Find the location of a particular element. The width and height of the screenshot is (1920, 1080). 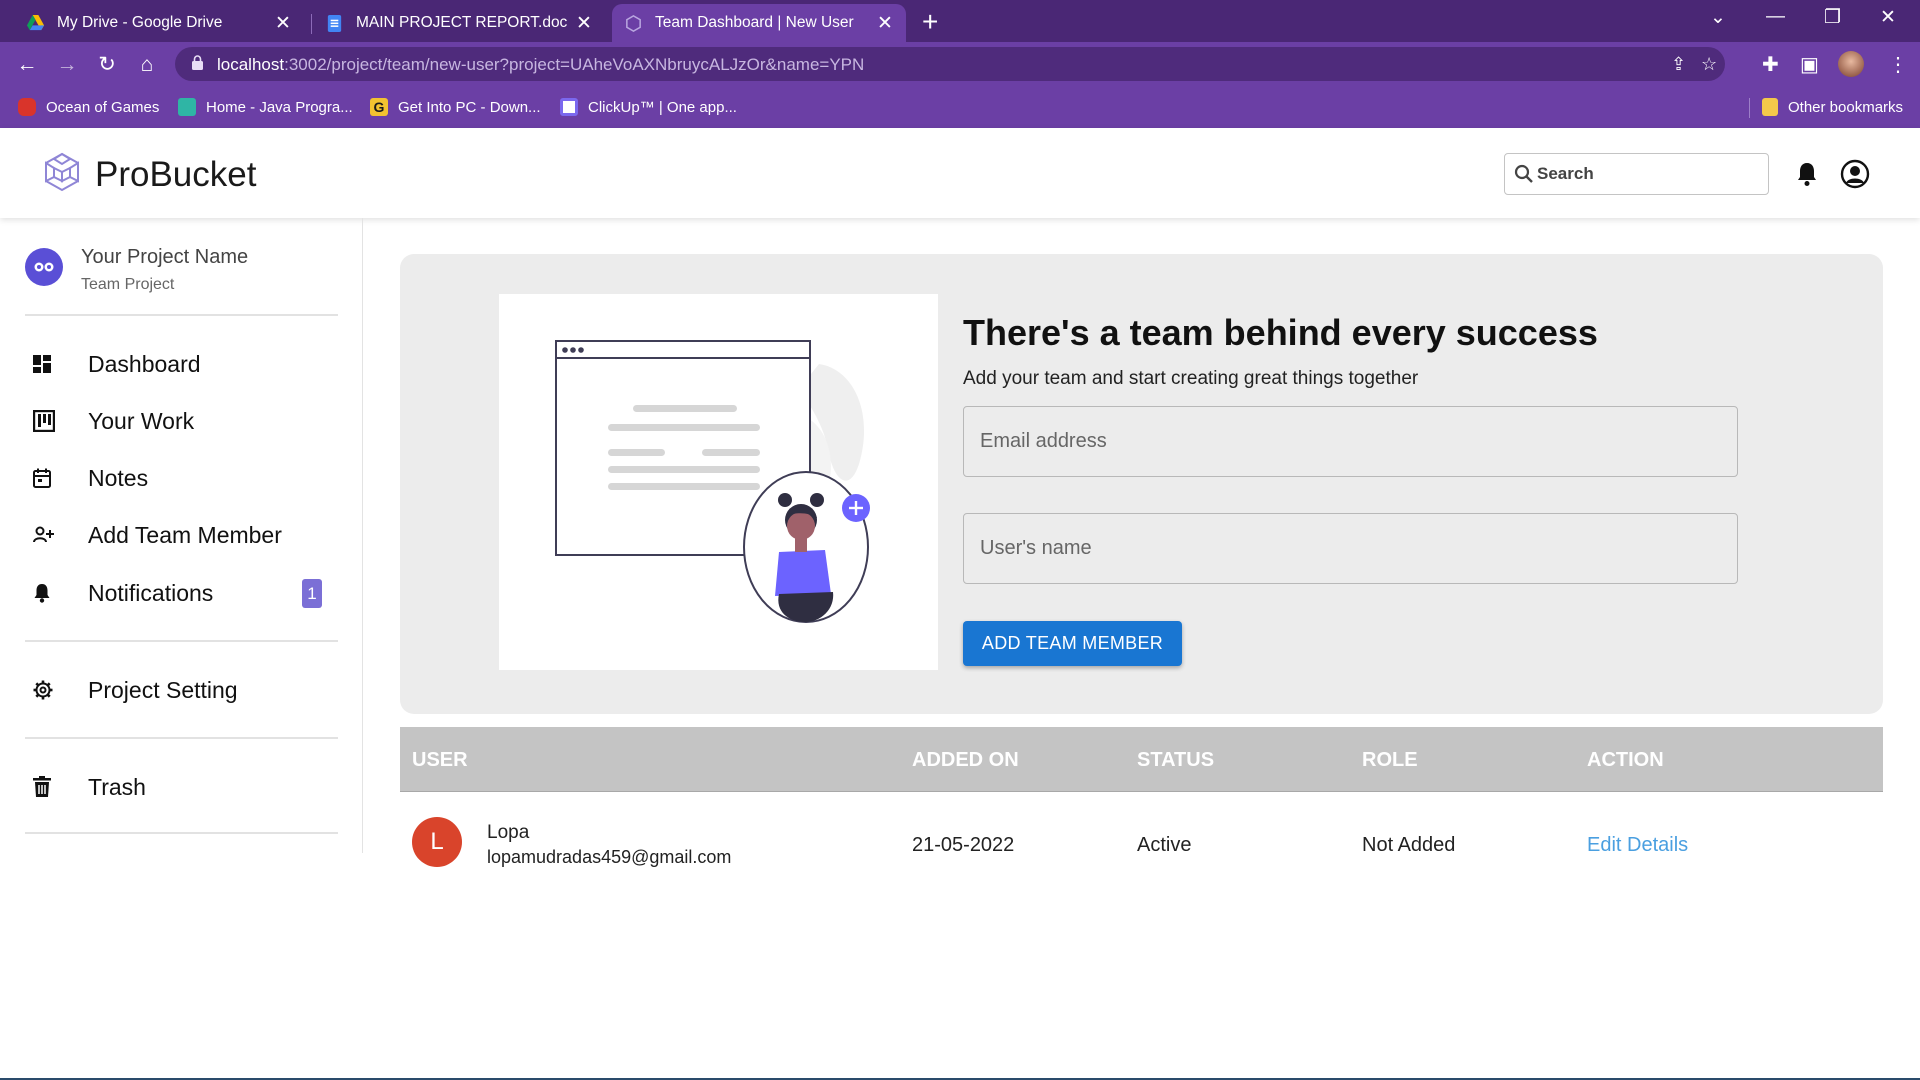

column-header-status: STATUS is located at coordinates (1176, 760).